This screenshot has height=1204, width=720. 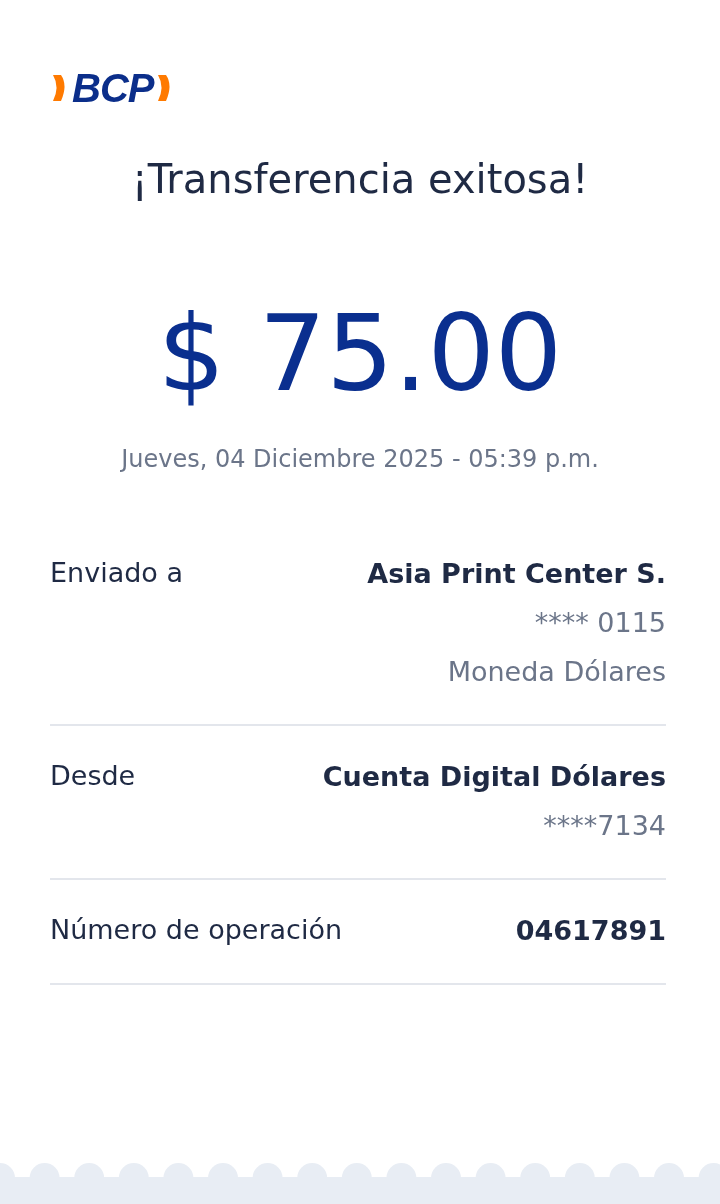 I want to click on bcp-logo: BCP, so click(x=113, y=88).